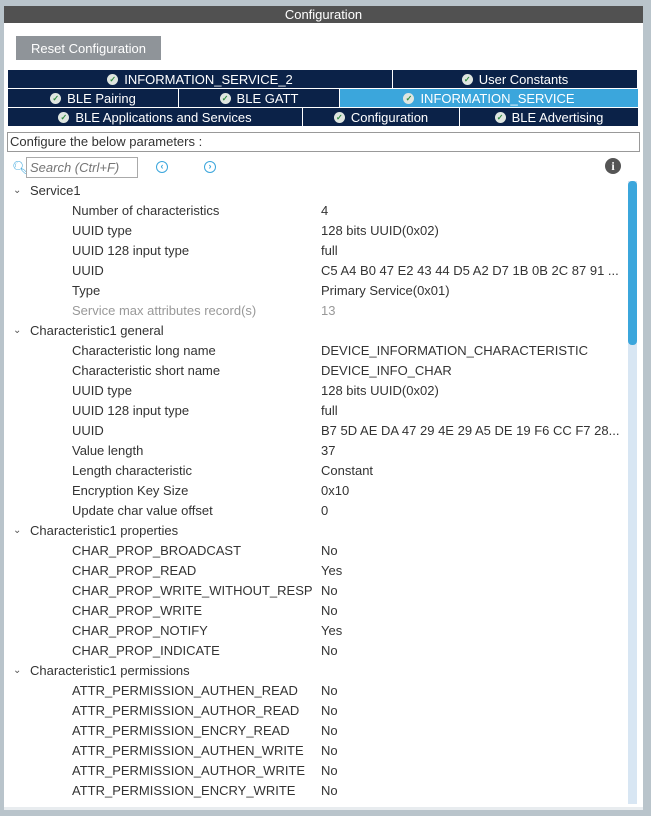 The height and width of the screenshot is (816, 651). Describe the element at coordinates (497, 98) in the screenshot. I see `tab-label: INFORMATION_SERVICE` at that location.